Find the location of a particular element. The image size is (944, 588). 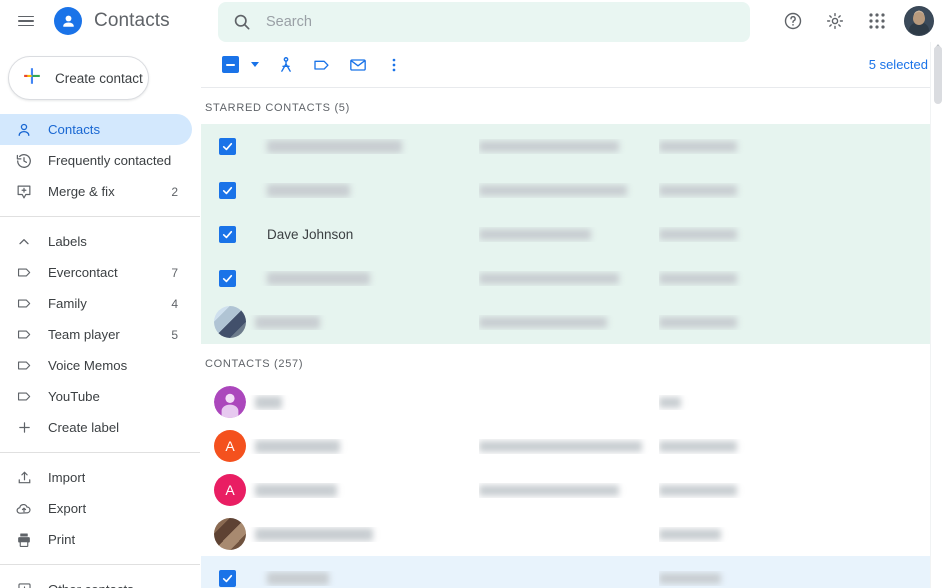

sidebar-labels-header-label: Labels is located at coordinates (67, 241).